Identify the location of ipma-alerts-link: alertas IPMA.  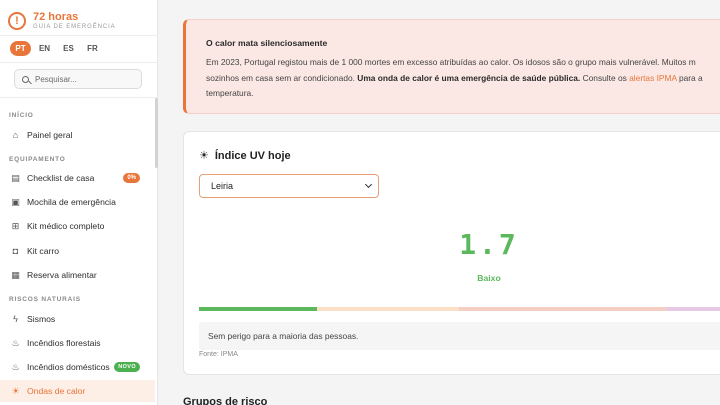
(652, 78).